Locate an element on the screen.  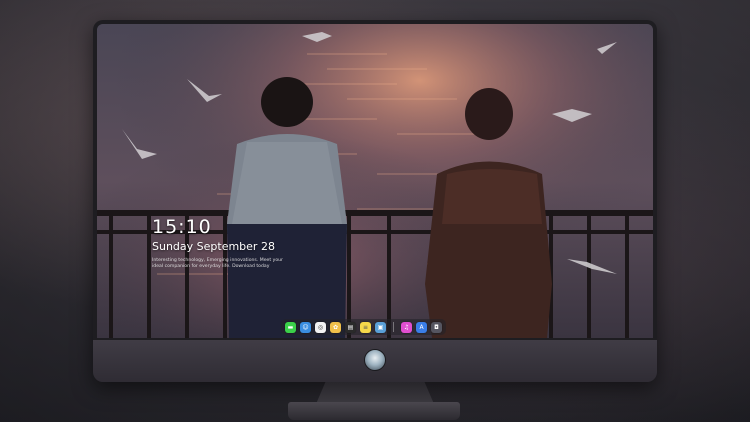
clapper-icon: ▤ is located at coordinates (350, 327).